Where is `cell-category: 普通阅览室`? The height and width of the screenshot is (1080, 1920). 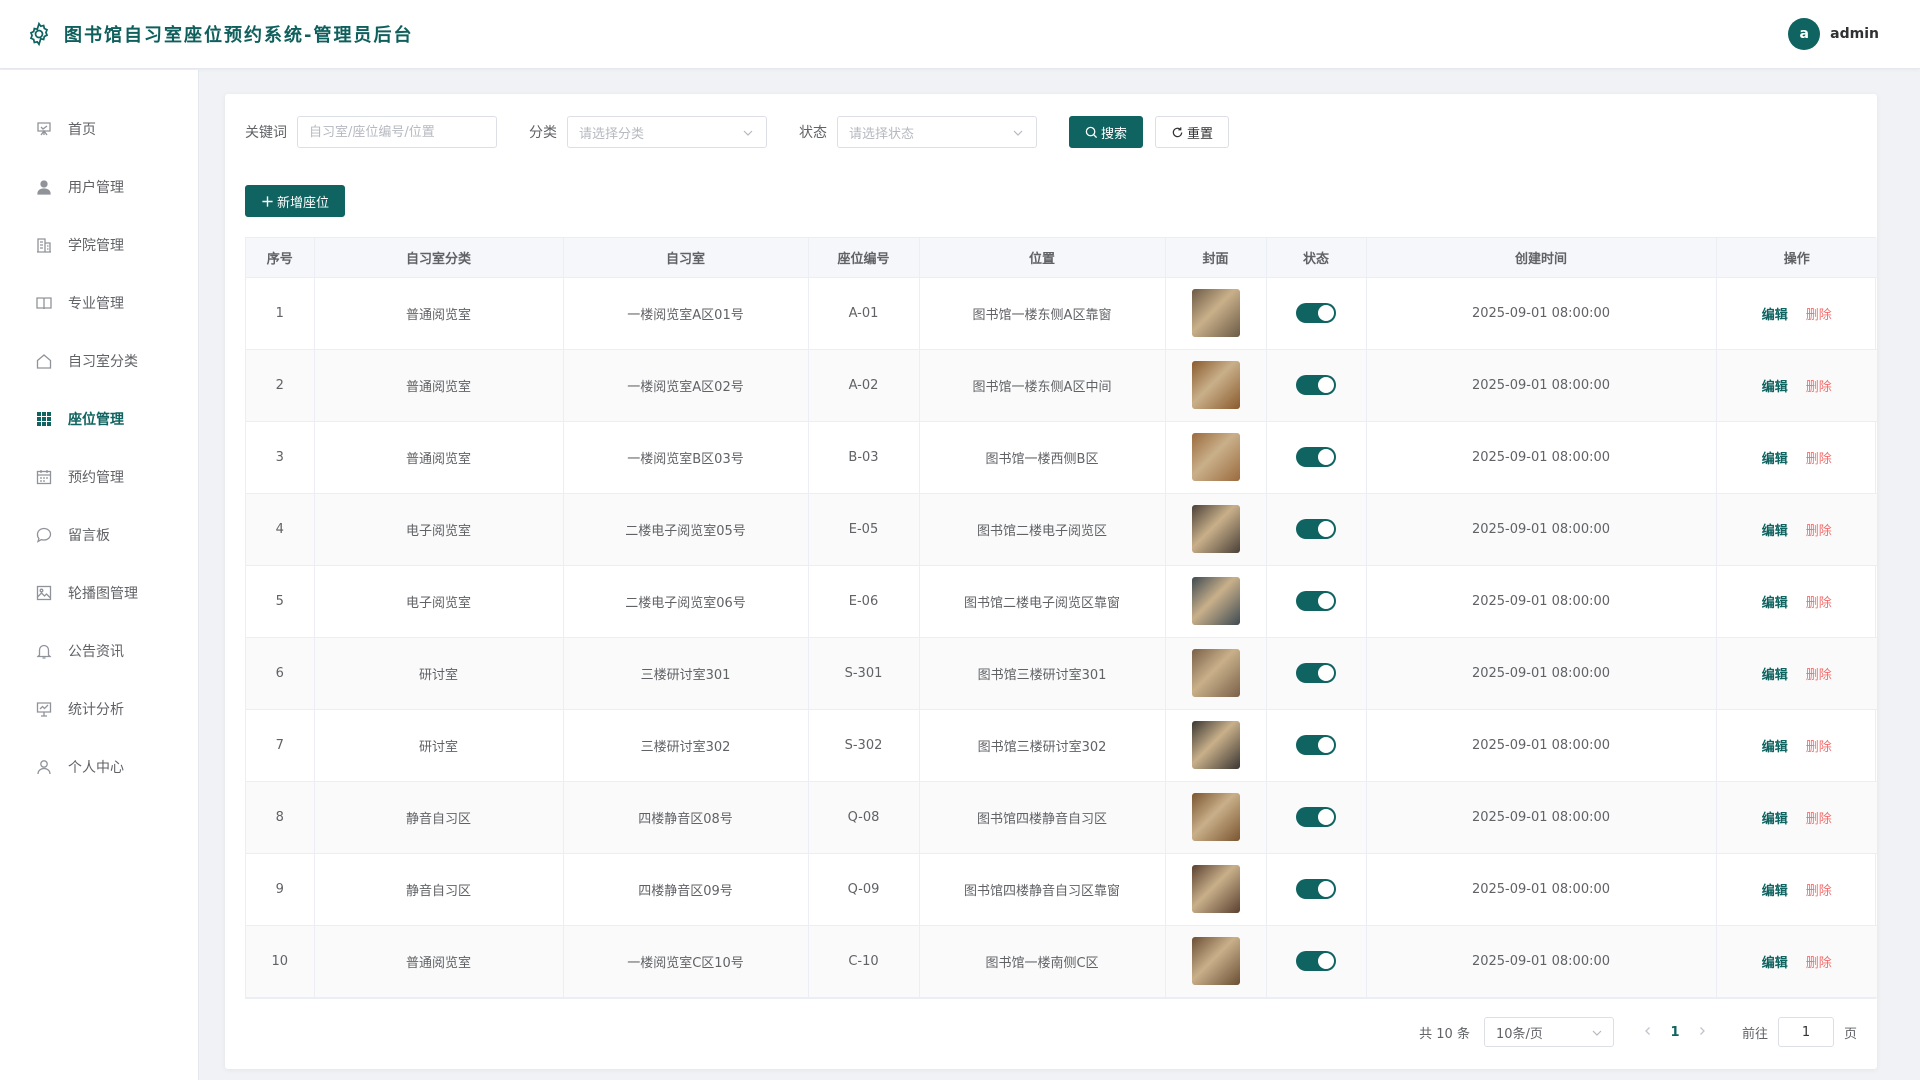 cell-category: 普通阅览室 is located at coordinates (439, 385).